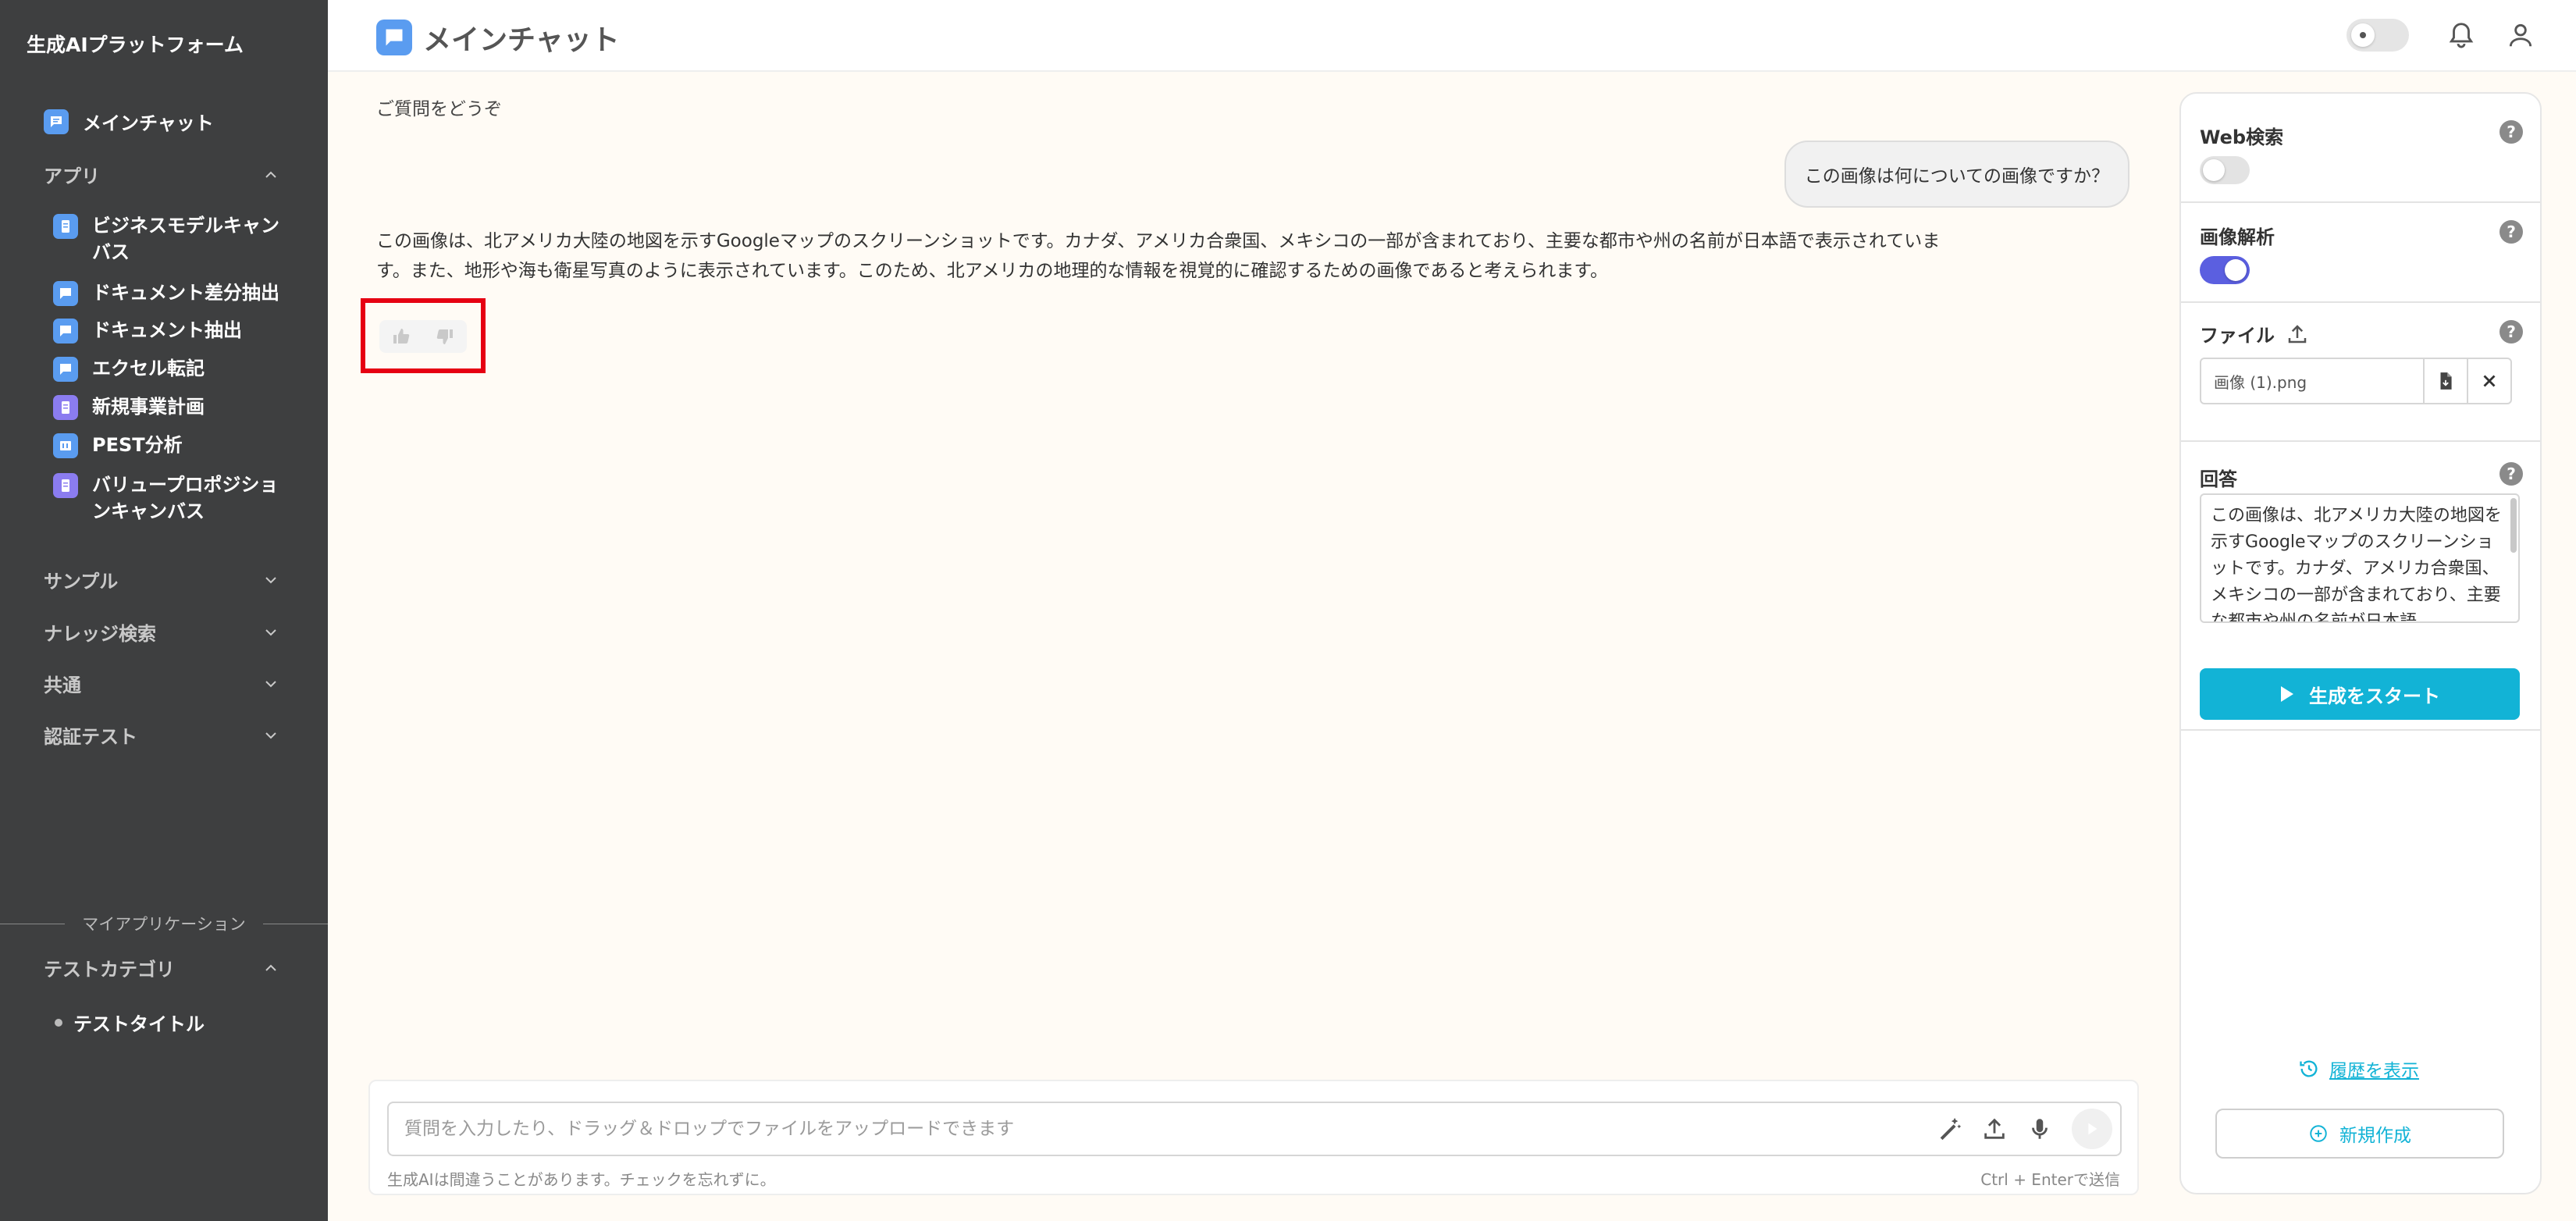 This screenshot has height=1221, width=2576. What do you see at coordinates (161, 735) in the screenshot?
I see `sidebar-group-auth-test: 認証テスト` at bounding box center [161, 735].